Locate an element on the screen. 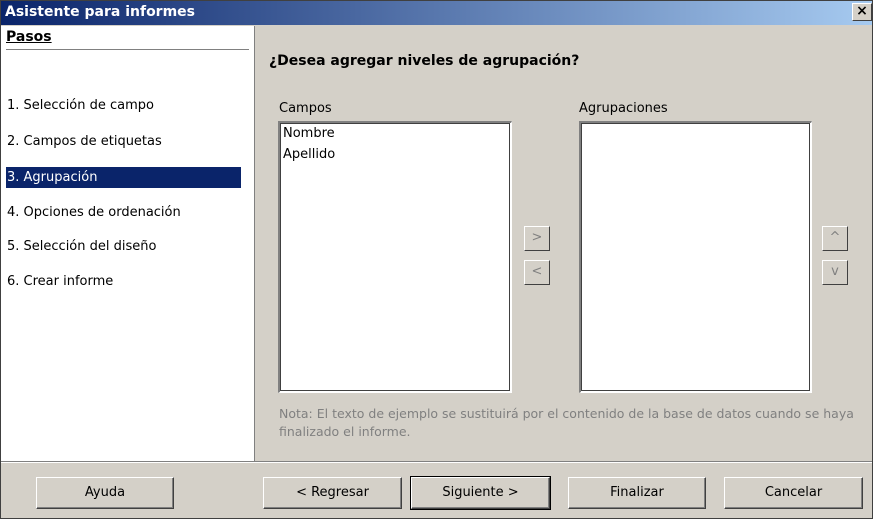  add-field-button: > is located at coordinates (537, 238).